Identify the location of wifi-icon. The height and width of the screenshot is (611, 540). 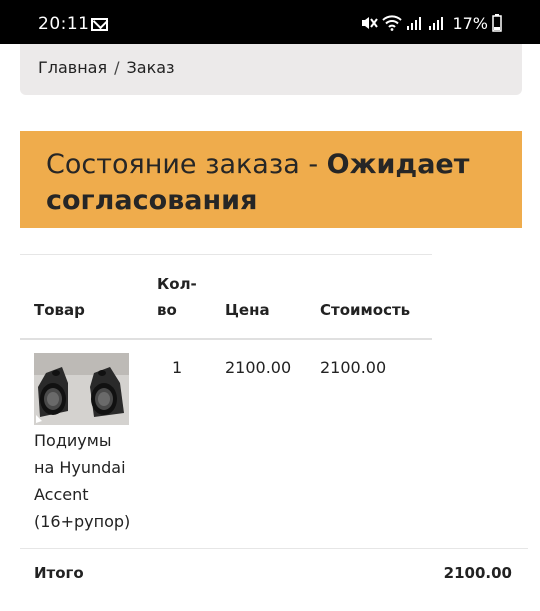
(392, 23).